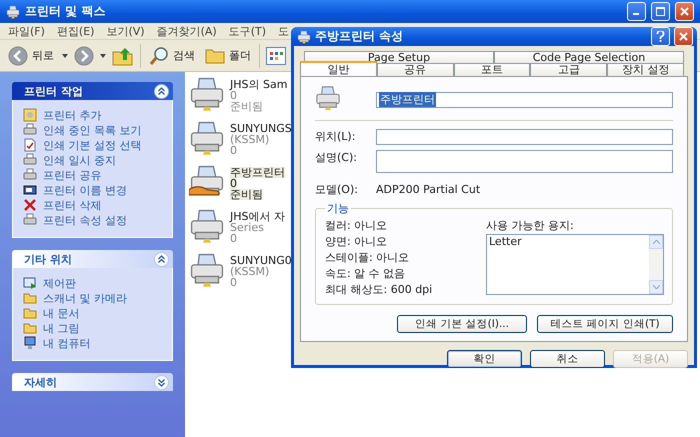 This screenshot has width=700, height=437. Describe the element at coordinates (53, 91) in the screenshot. I see `panel-title: 프린터 작업` at that location.